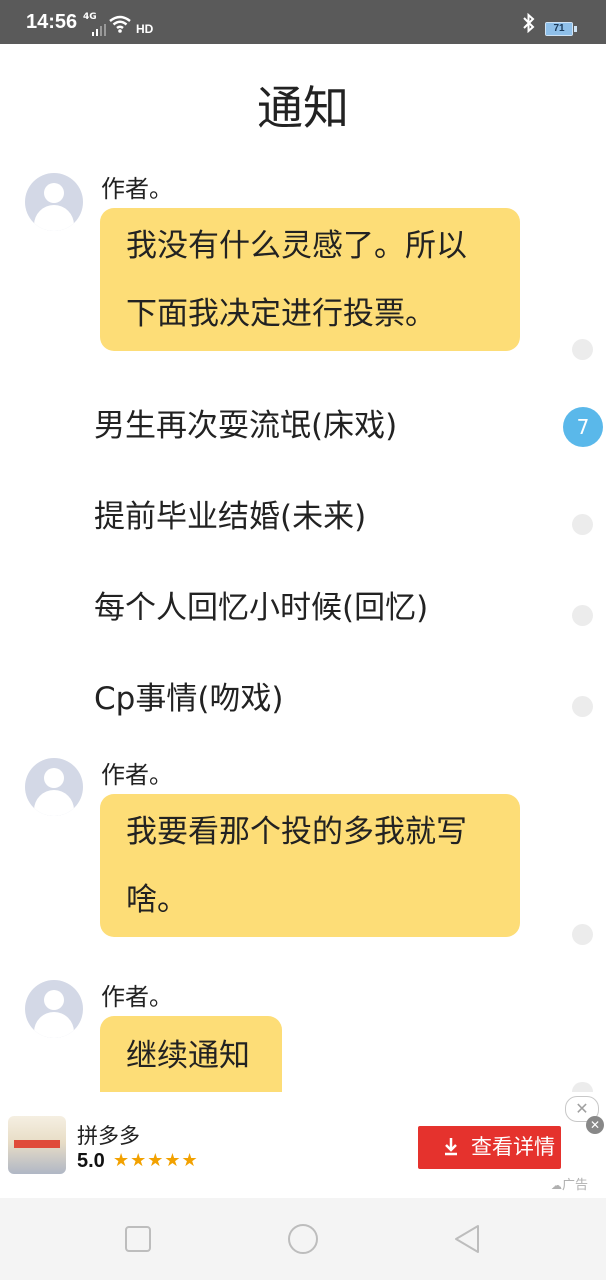 Image resolution: width=606 pixels, height=1280 pixels. I want to click on page-title: 通知, so click(303, 108).